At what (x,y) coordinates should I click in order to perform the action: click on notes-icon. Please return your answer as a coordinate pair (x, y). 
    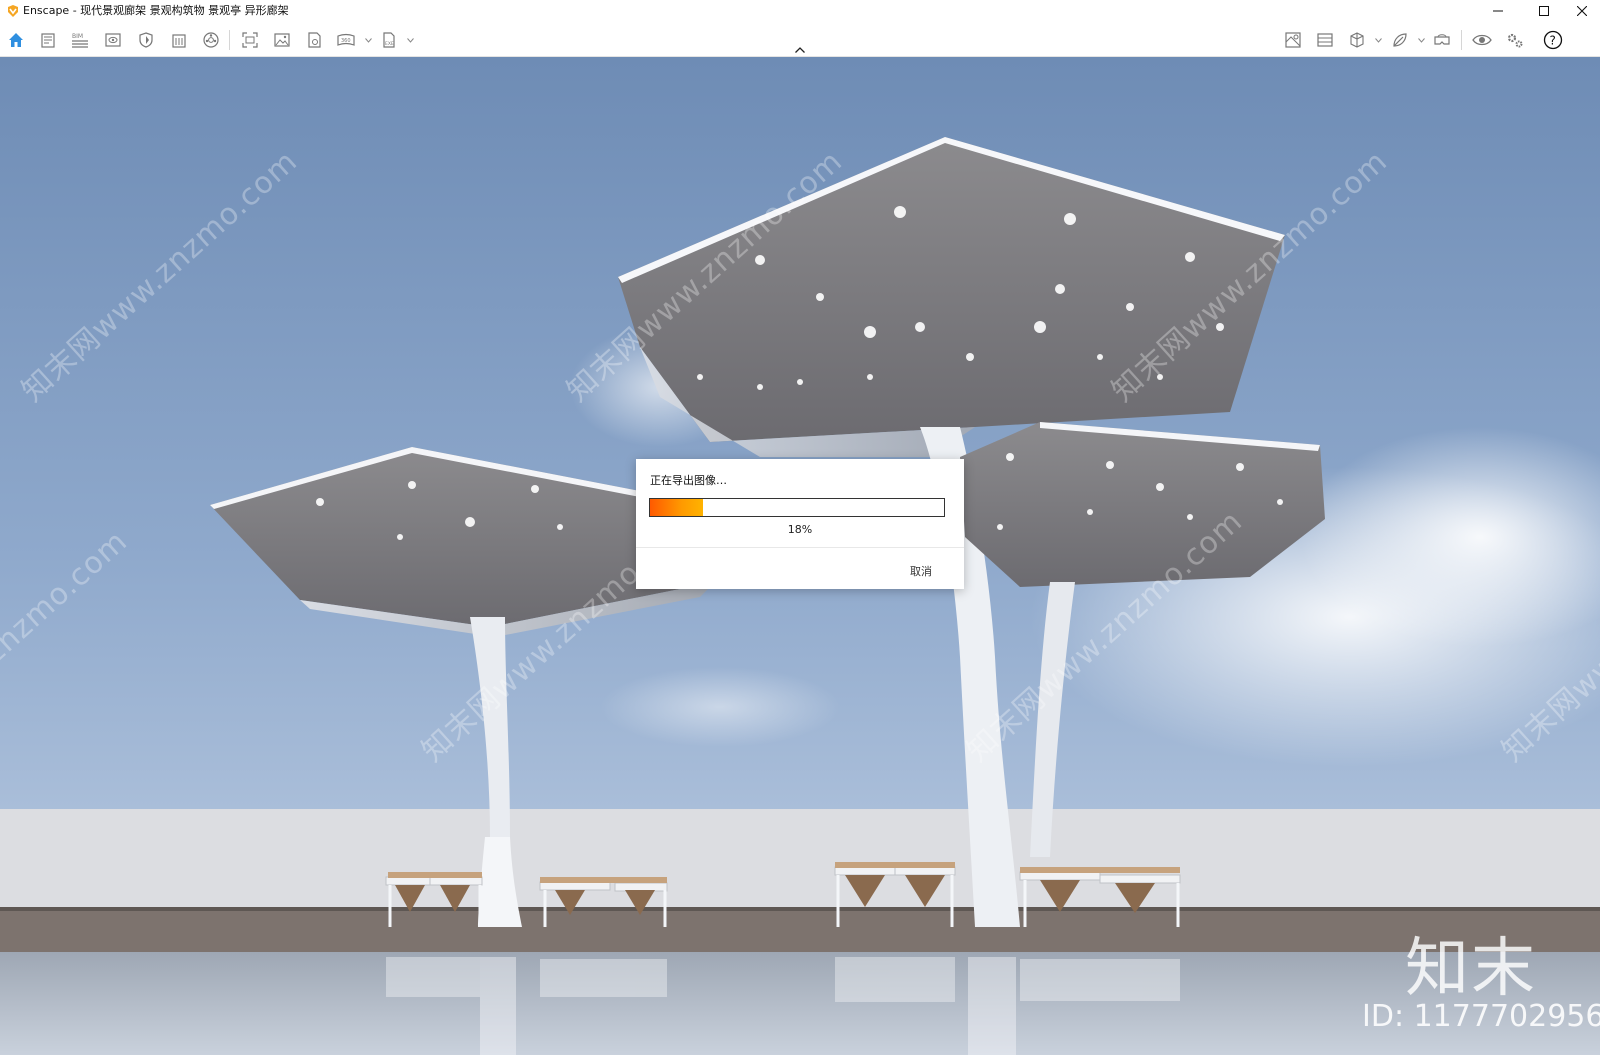
    Looking at the image, I should click on (48, 40).